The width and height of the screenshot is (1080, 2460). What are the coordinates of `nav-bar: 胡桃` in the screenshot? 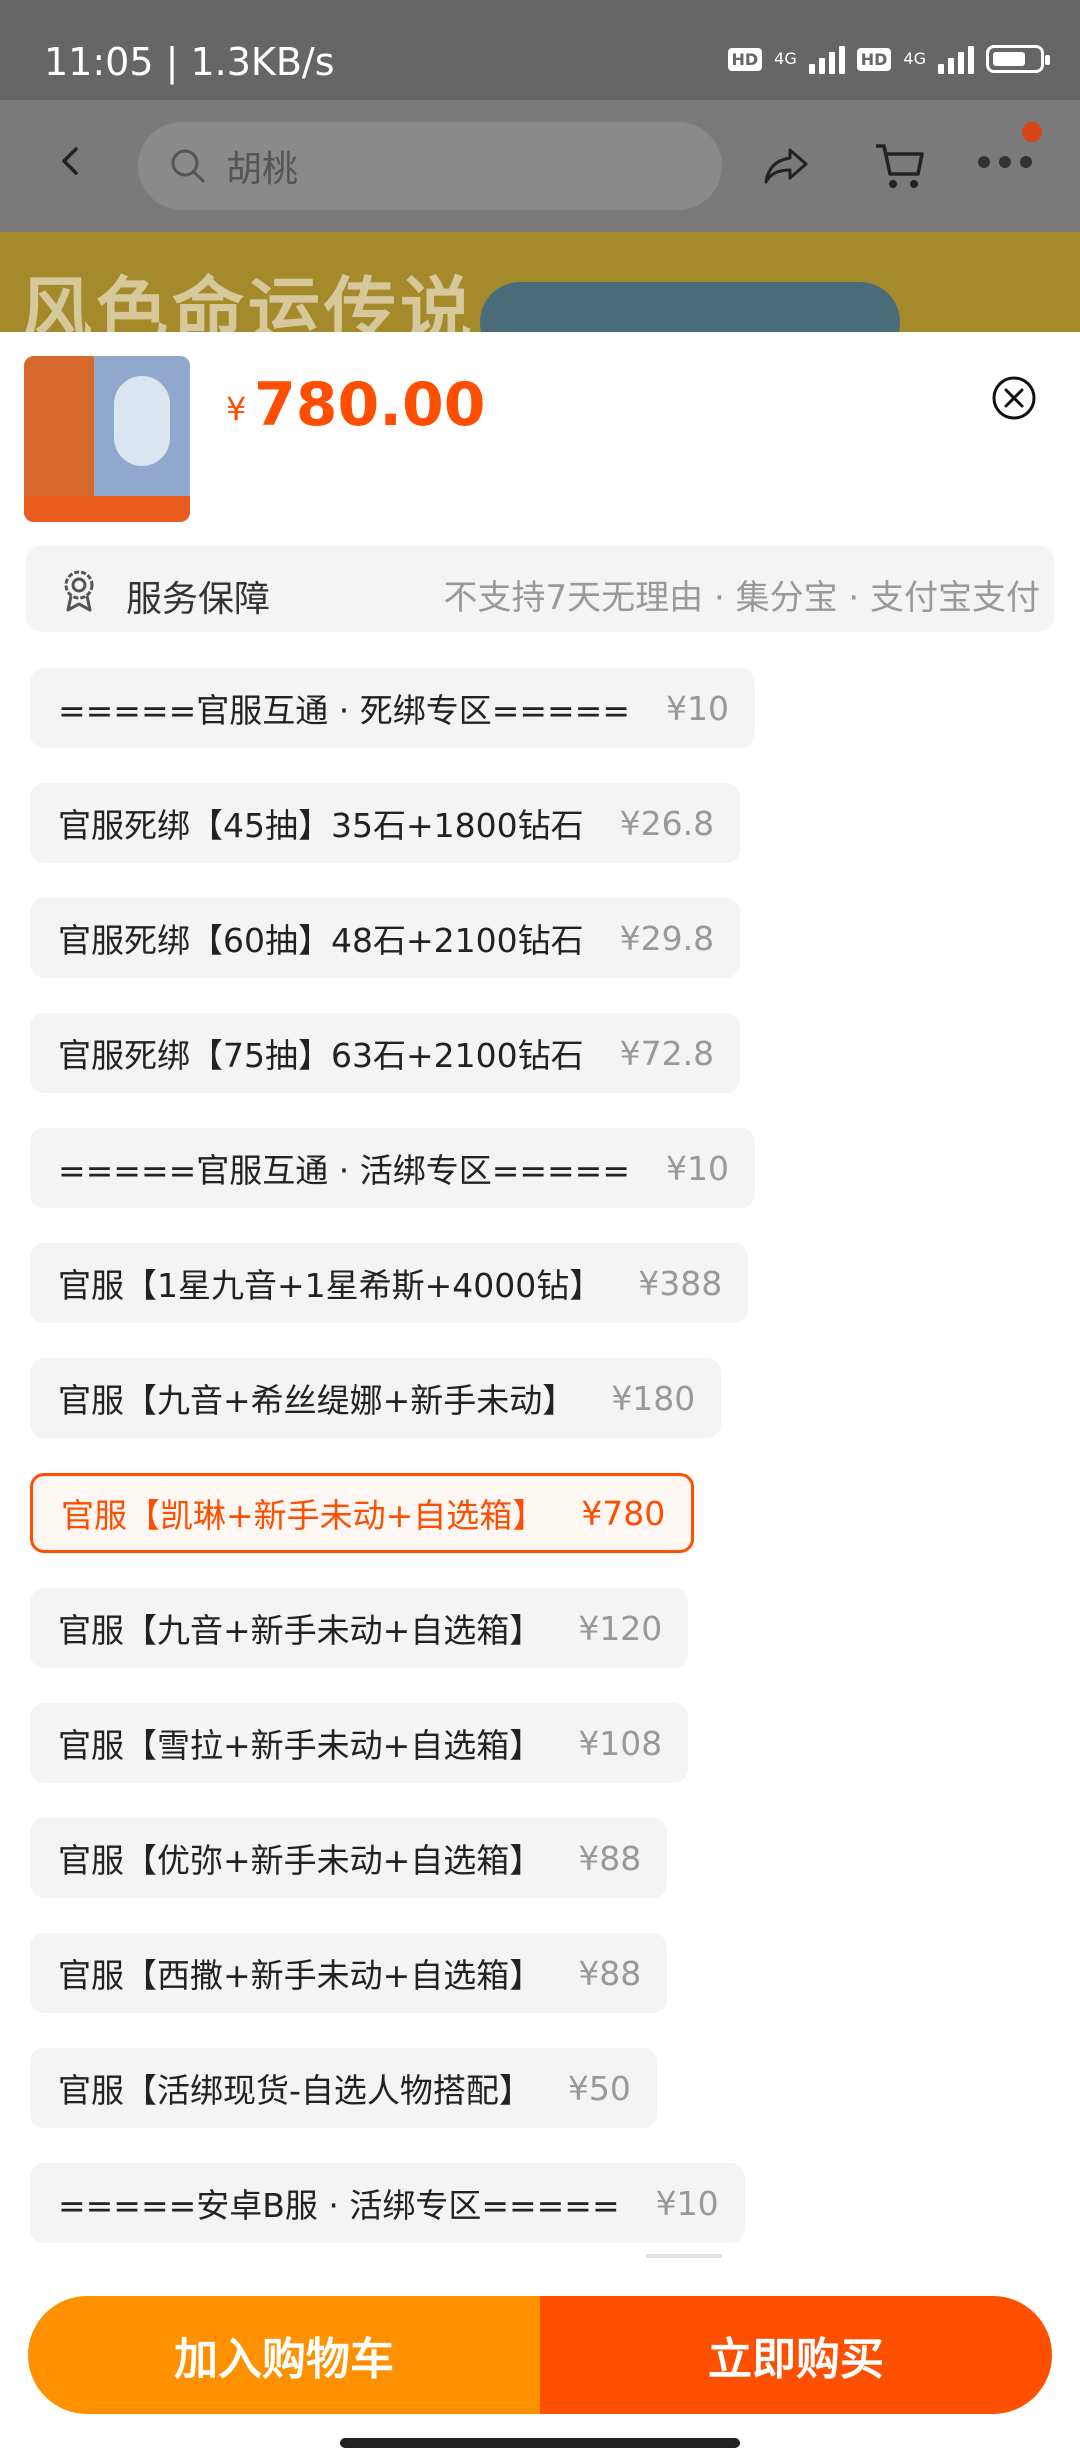 It's located at (540, 166).